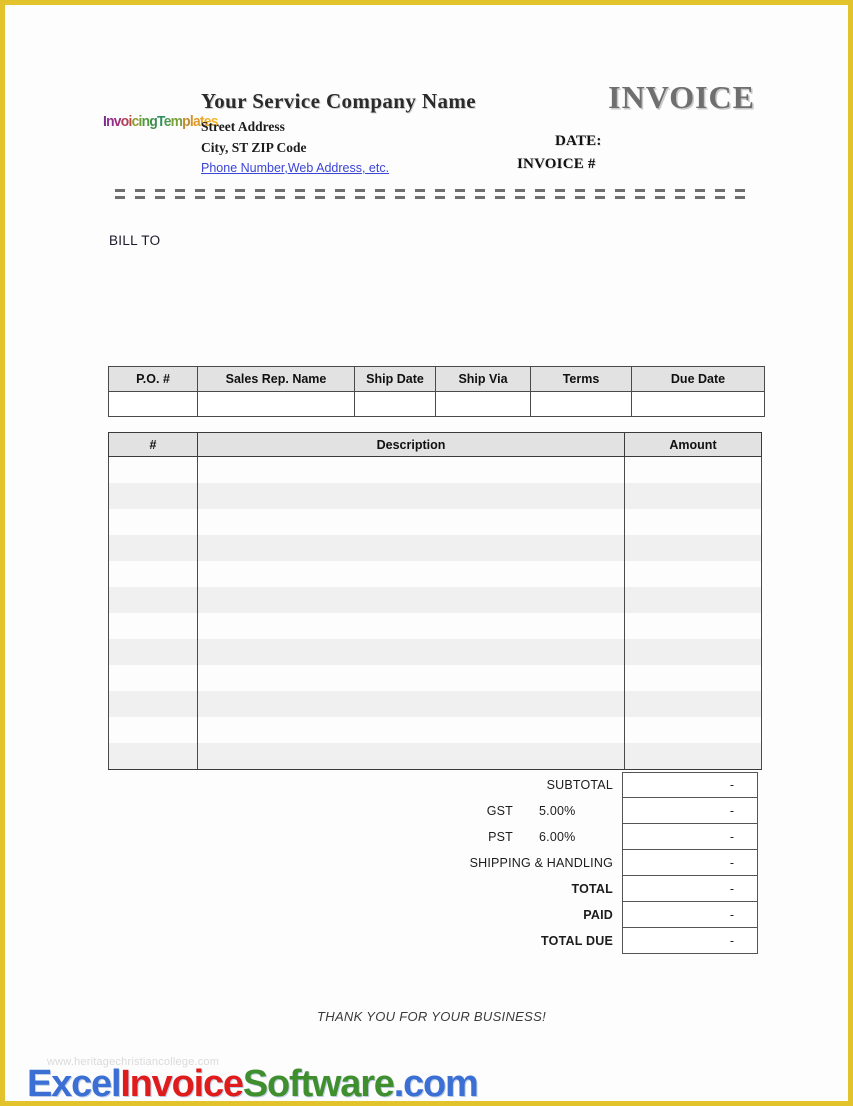 The height and width of the screenshot is (1106, 853). What do you see at coordinates (254, 147) in the screenshot?
I see `company-city-state-zip: City, ST ZIP Code` at bounding box center [254, 147].